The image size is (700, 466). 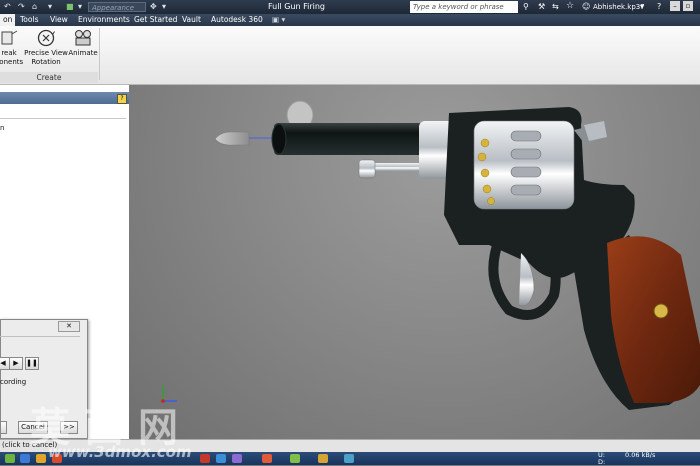 I want to click on tab-tools: Tools, so click(x=29, y=20).